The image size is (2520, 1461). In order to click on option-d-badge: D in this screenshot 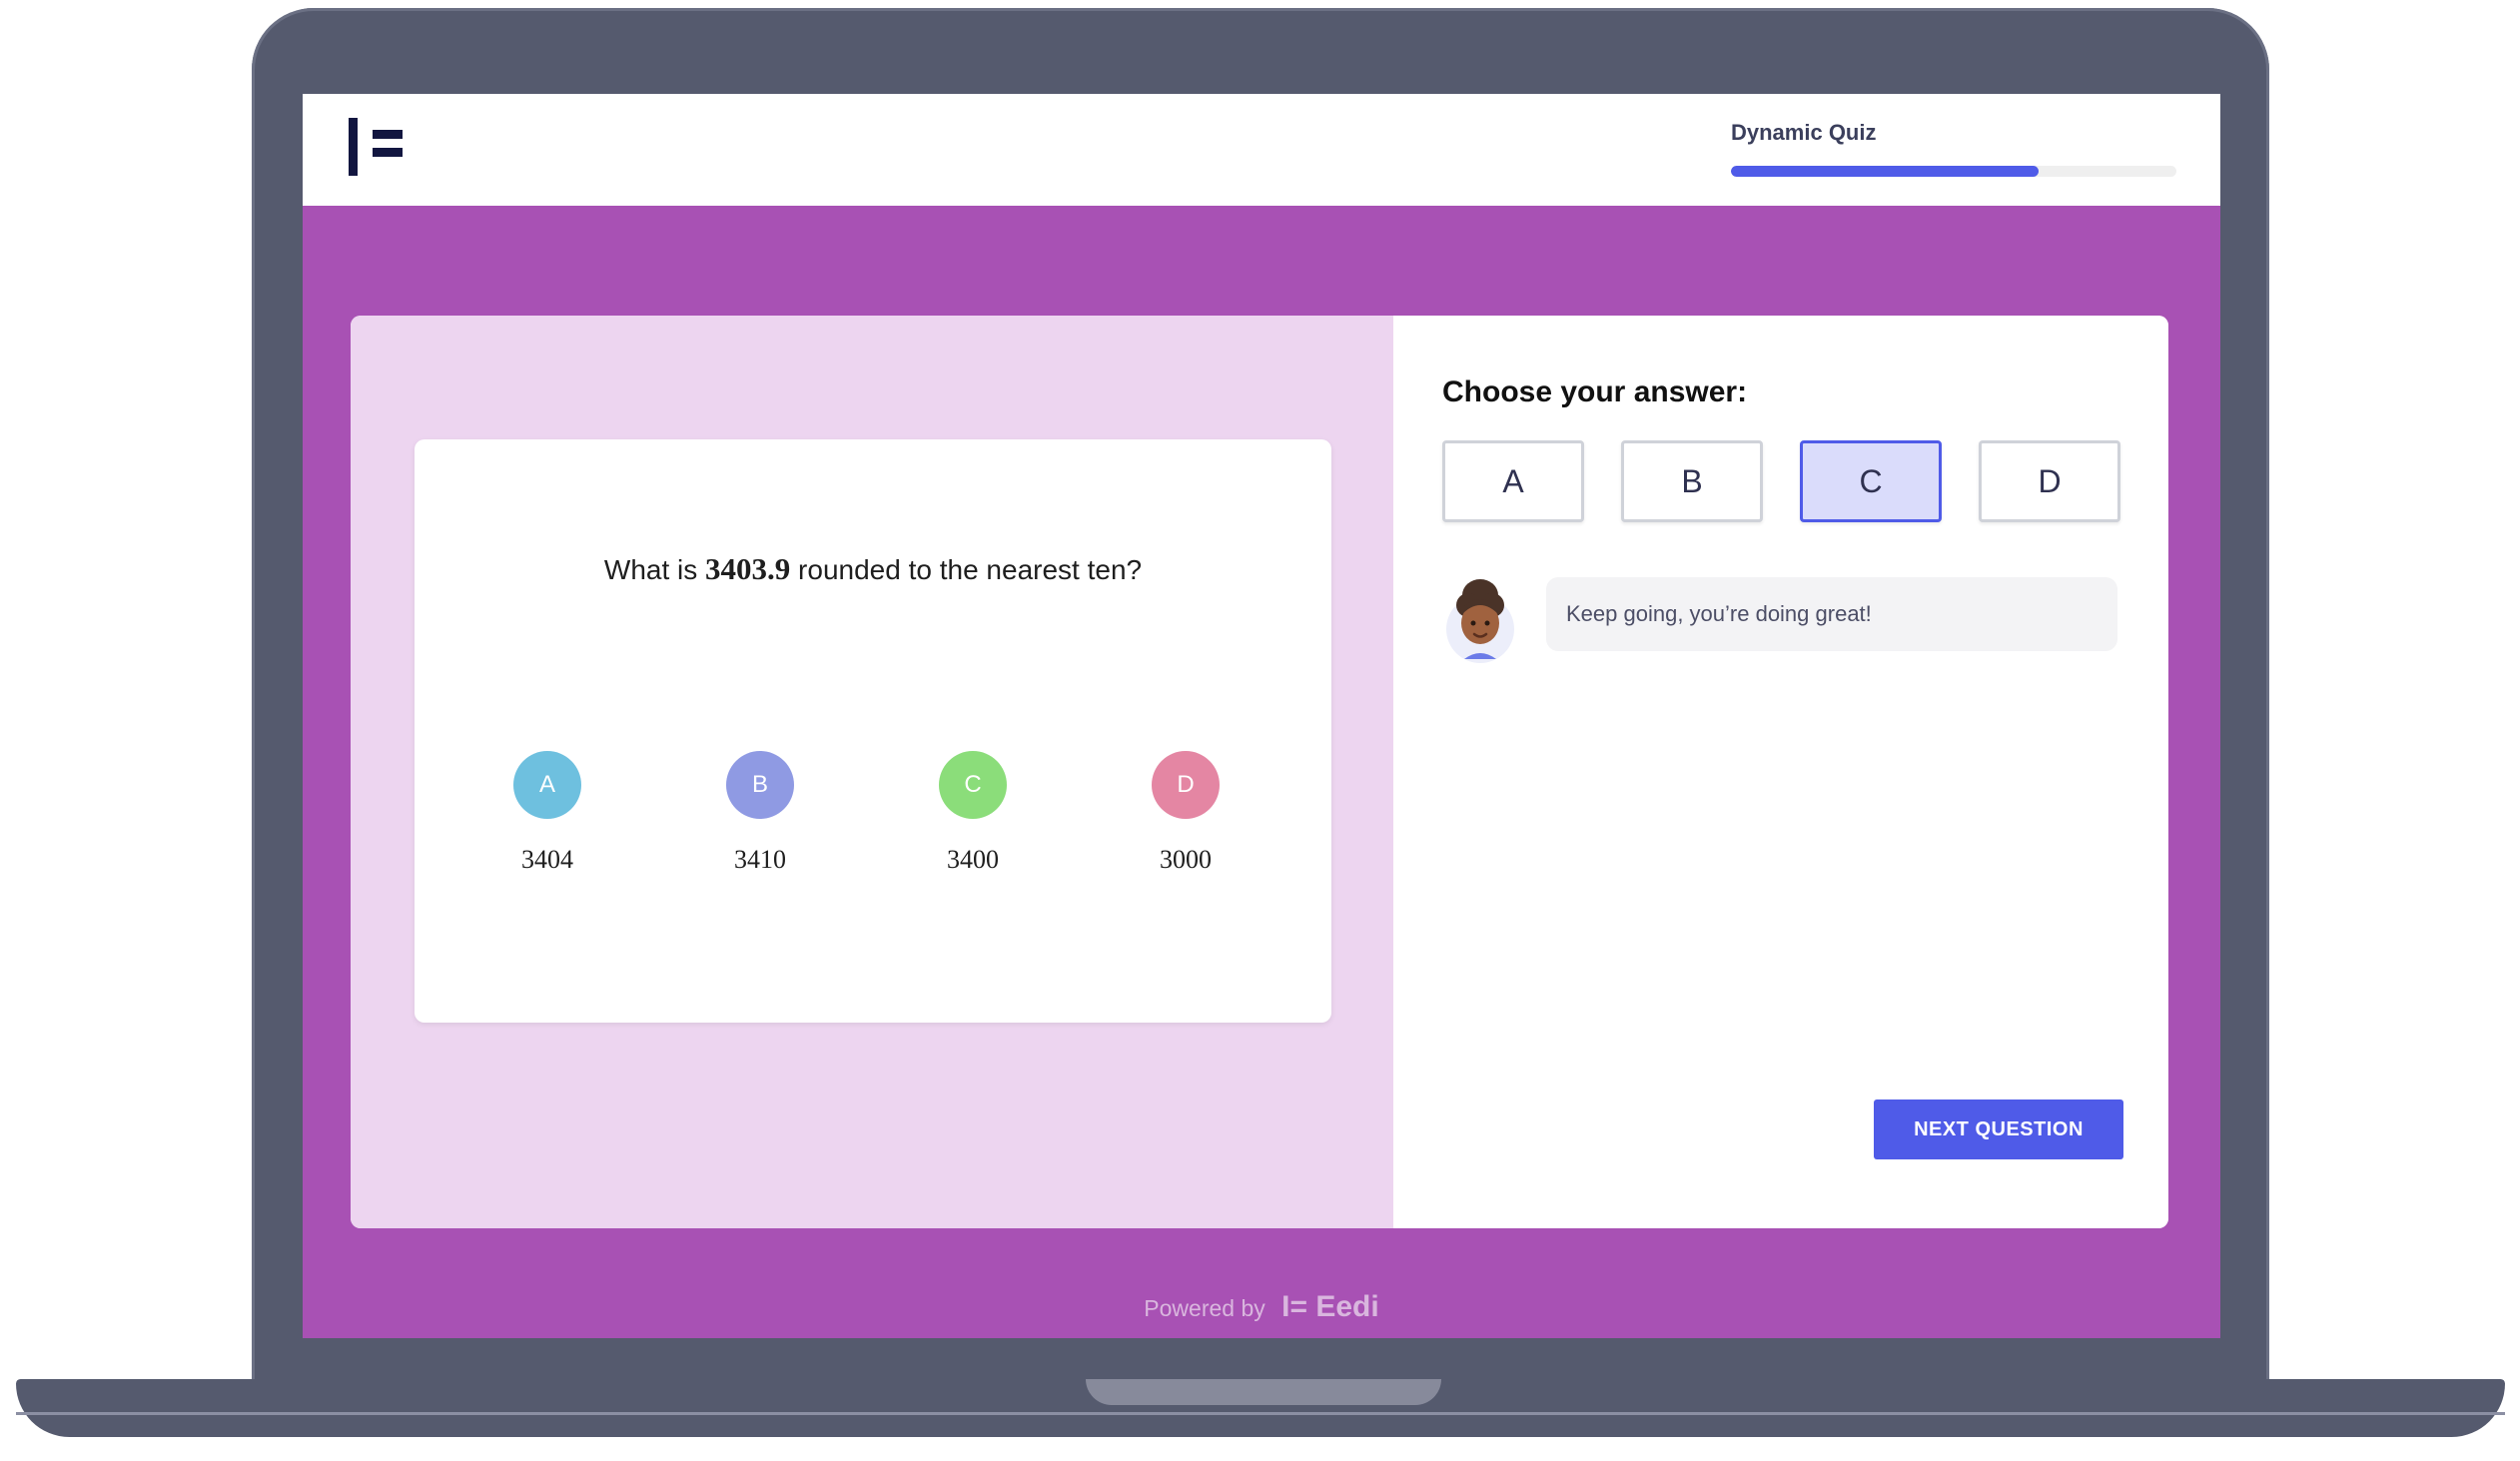, I will do `click(1186, 785)`.